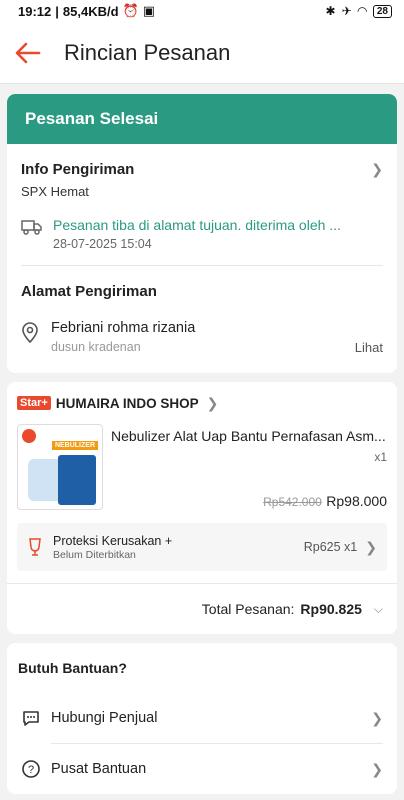 Image resolution: width=404 pixels, height=800 pixels. Describe the element at coordinates (130, 10) in the screenshot. I see `alarm-icon: ⏰` at that location.